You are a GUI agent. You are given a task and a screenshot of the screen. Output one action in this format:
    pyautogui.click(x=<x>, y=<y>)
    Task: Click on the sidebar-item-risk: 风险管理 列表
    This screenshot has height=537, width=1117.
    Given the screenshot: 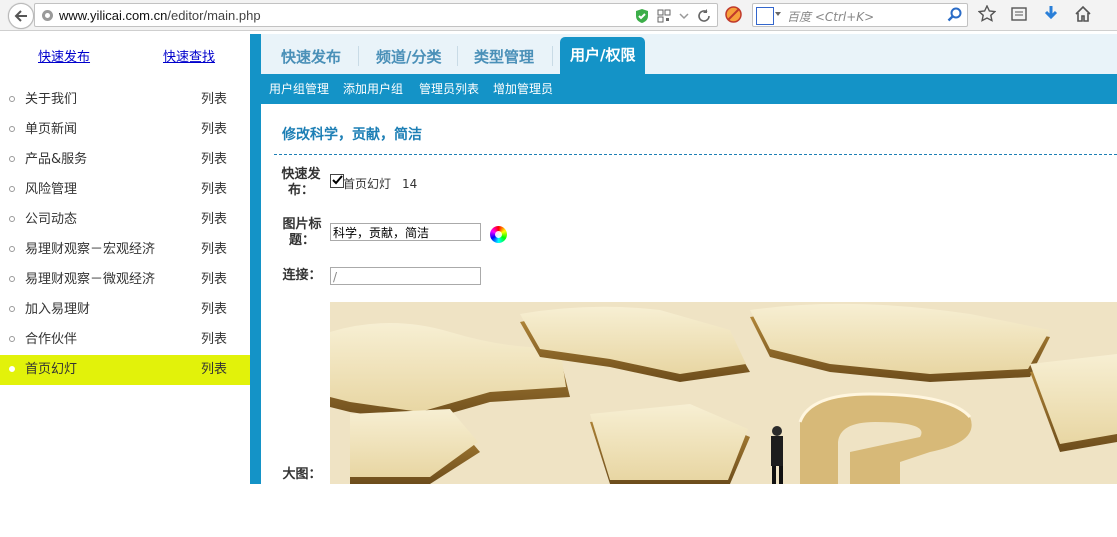 What is the action you would take?
    pyautogui.click(x=125, y=190)
    